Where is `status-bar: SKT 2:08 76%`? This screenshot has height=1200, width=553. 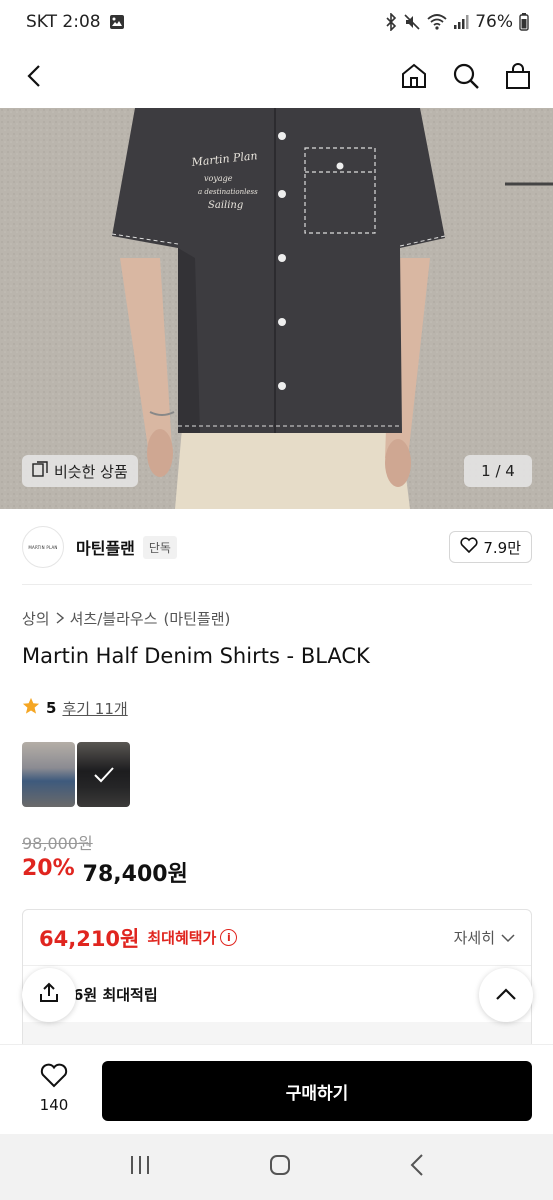 status-bar: SKT 2:08 76% is located at coordinates (276, 22).